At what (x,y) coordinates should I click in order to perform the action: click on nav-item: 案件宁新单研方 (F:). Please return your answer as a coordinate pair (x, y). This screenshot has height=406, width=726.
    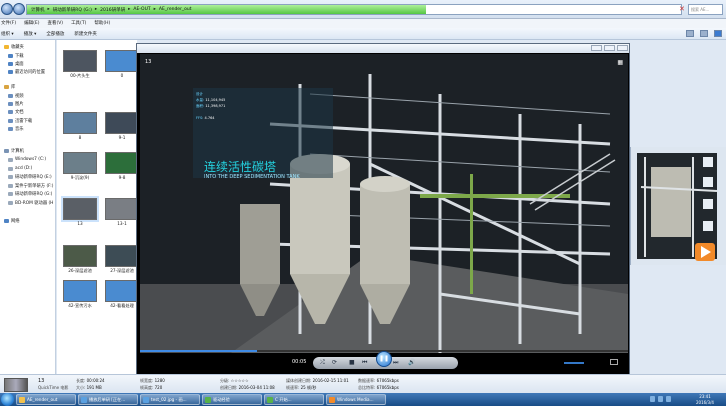
    Looking at the image, I should click on (30, 186).